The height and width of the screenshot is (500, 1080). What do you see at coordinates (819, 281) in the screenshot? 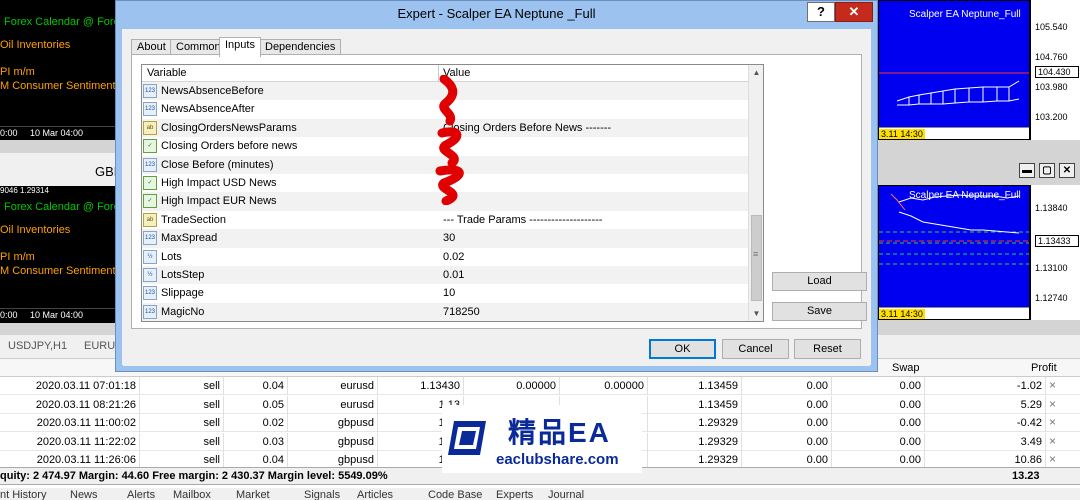
I see `load-button: Load` at bounding box center [819, 281].